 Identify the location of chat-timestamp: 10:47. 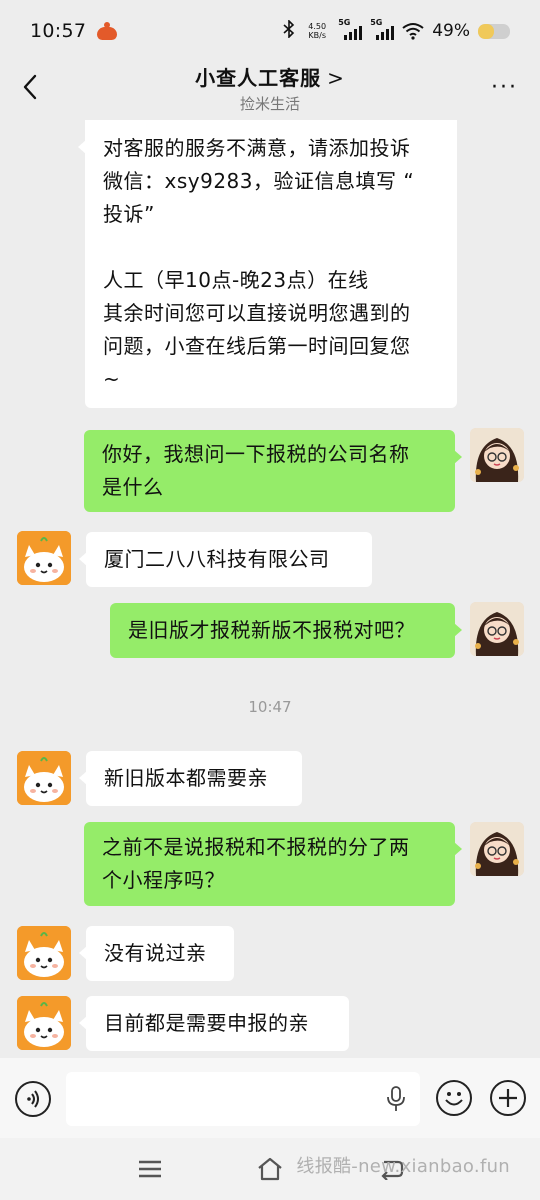
(270, 707).